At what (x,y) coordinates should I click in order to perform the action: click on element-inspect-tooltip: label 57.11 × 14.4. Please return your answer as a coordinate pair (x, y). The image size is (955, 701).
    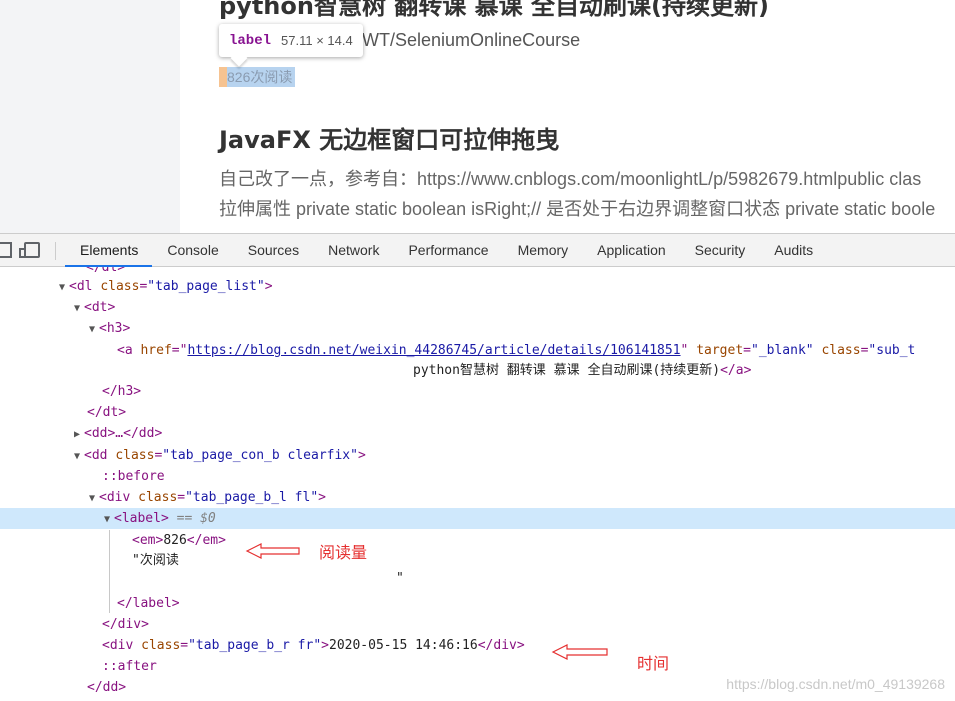
    Looking at the image, I should click on (291, 40).